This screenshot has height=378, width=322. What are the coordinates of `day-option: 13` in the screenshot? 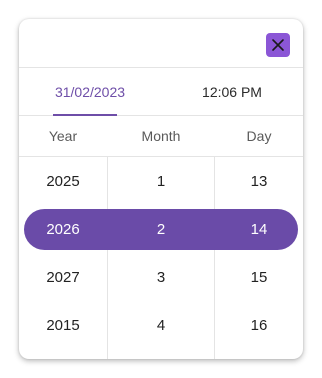 It's located at (259, 181).